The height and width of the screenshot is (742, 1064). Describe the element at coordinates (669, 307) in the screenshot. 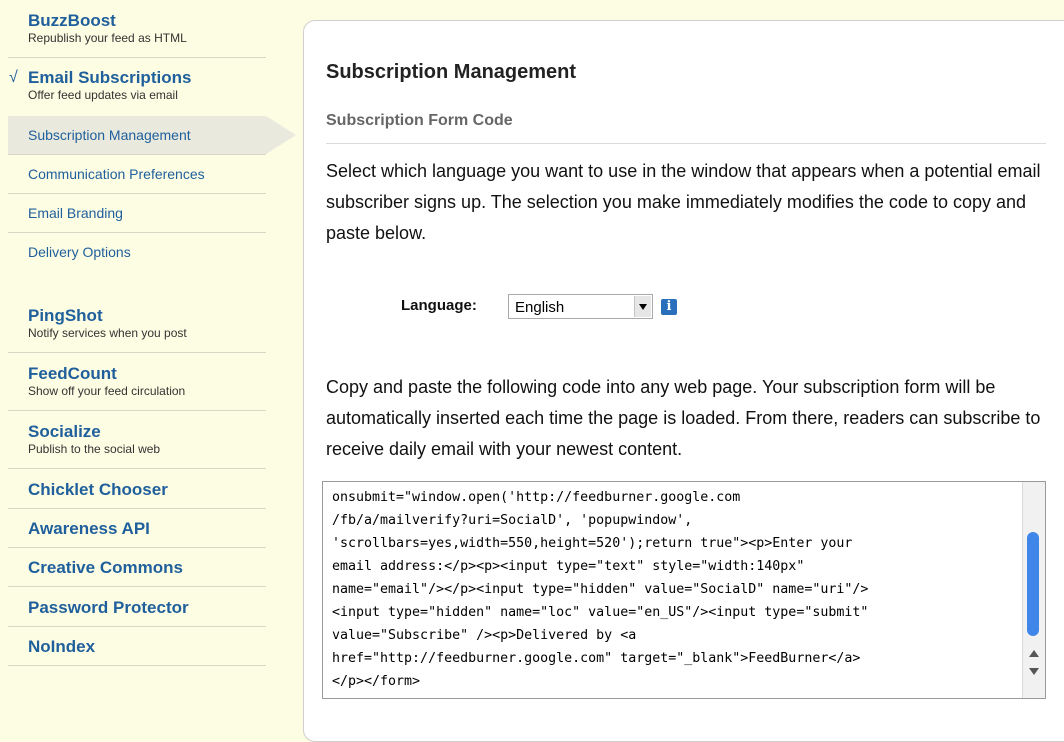

I see `info-icon: i` at that location.